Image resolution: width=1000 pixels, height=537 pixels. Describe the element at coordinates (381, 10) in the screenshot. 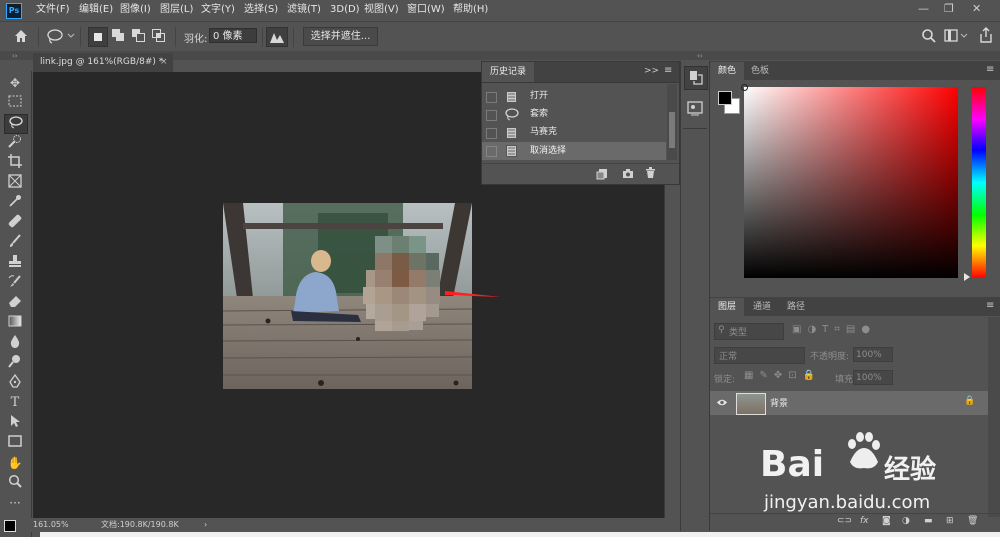

I see `menu-view: 视图(V)` at that location.